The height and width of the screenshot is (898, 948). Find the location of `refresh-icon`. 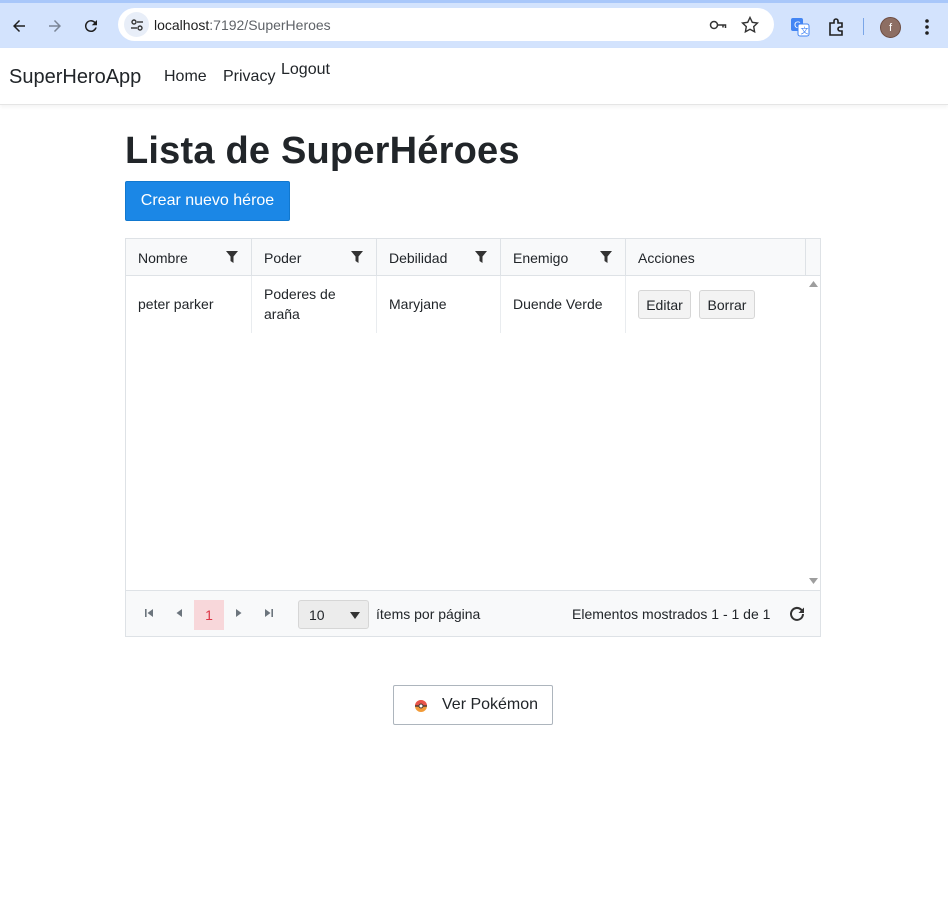

refresh-icon is located at coordinates (797, 614).